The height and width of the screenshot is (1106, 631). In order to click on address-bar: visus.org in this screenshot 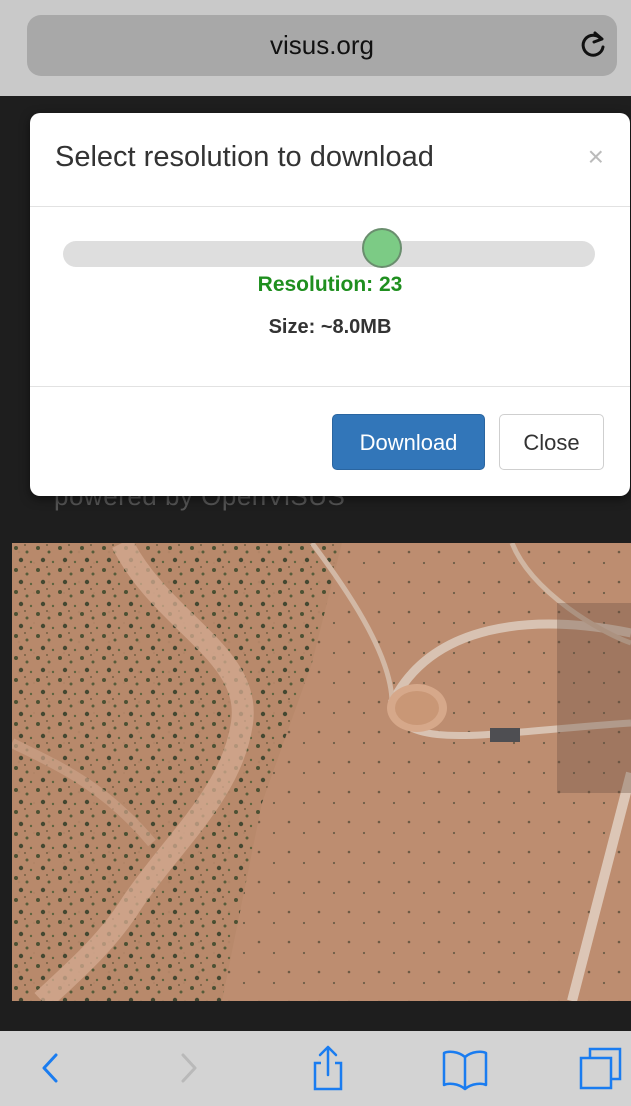, I will do `click(322, 45)`.